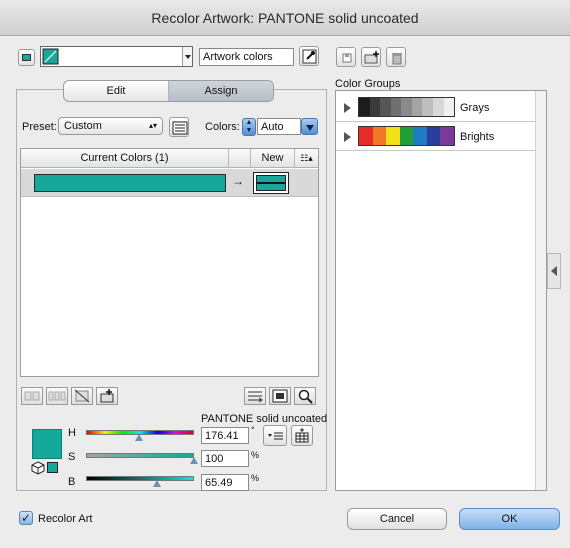  What do you see at coordinates (130, 183) in the screenshot?
I see `current-color-bar` at bounding box center [130, 183].